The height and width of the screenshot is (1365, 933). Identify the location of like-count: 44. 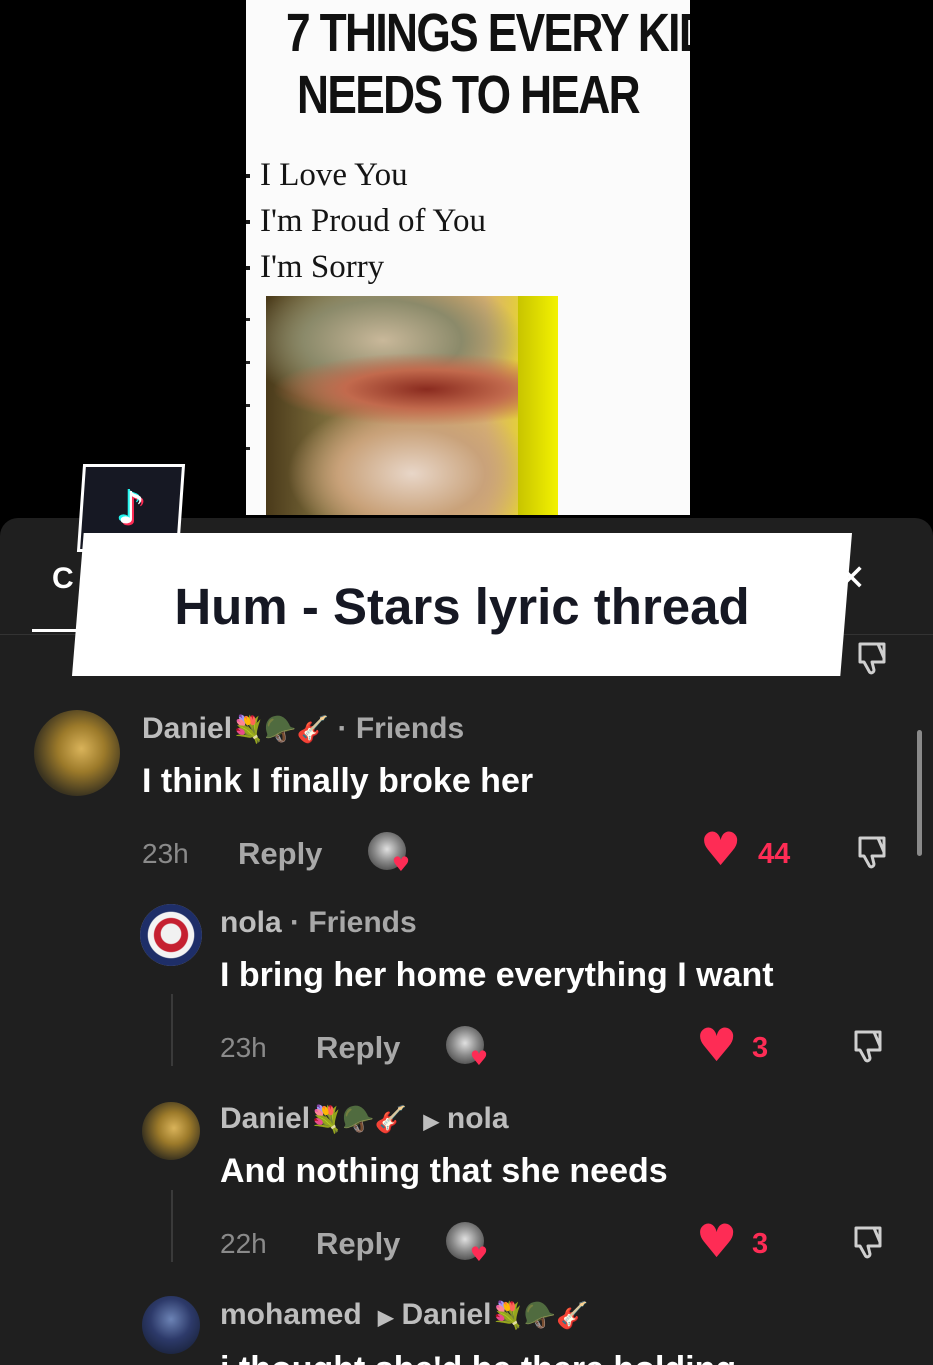
(774, 854).